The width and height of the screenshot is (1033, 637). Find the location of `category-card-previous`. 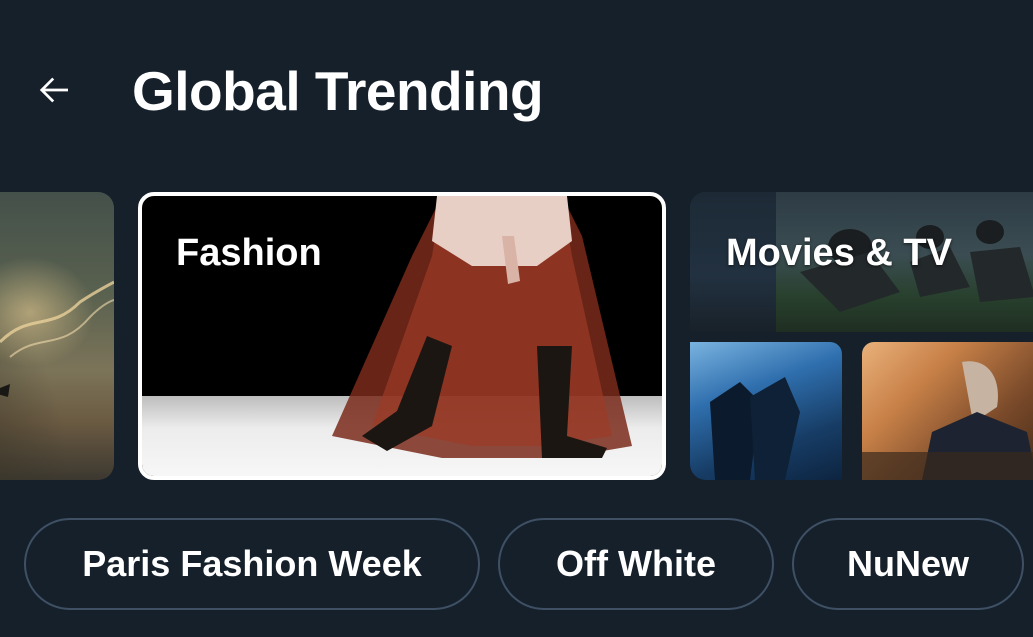

category-card-previous is located at coordinates (57, 336).